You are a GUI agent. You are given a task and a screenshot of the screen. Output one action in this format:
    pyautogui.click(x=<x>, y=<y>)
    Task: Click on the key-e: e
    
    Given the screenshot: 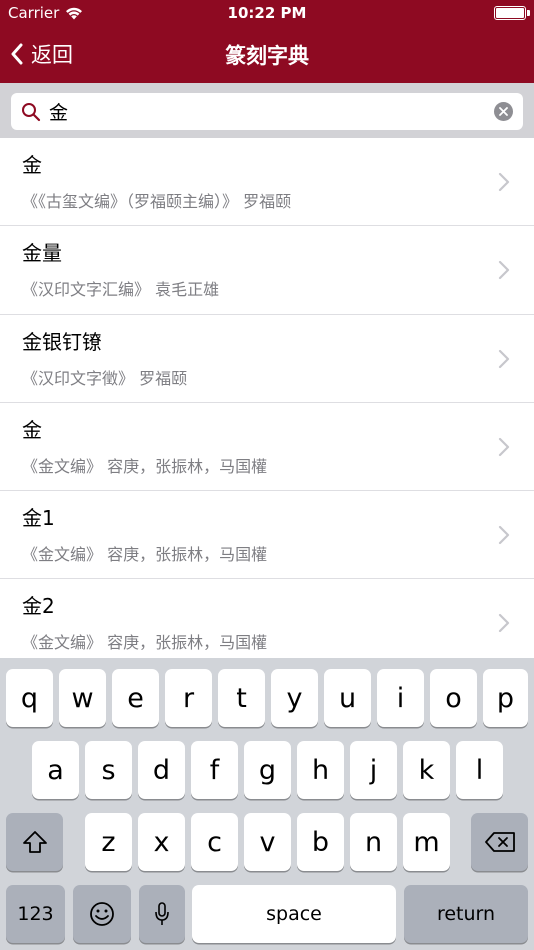 What is the action you would take?
    pyautogui.click(x=135, y=698)
    